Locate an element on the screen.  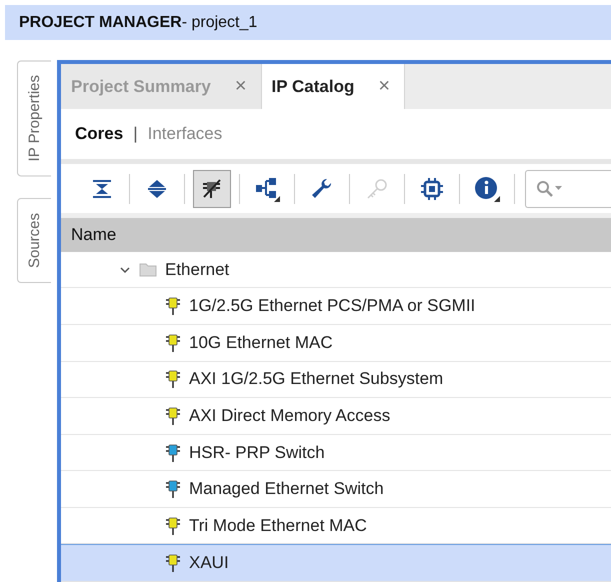
ip-core-row: XAUI is located at coordinates (336, 563).